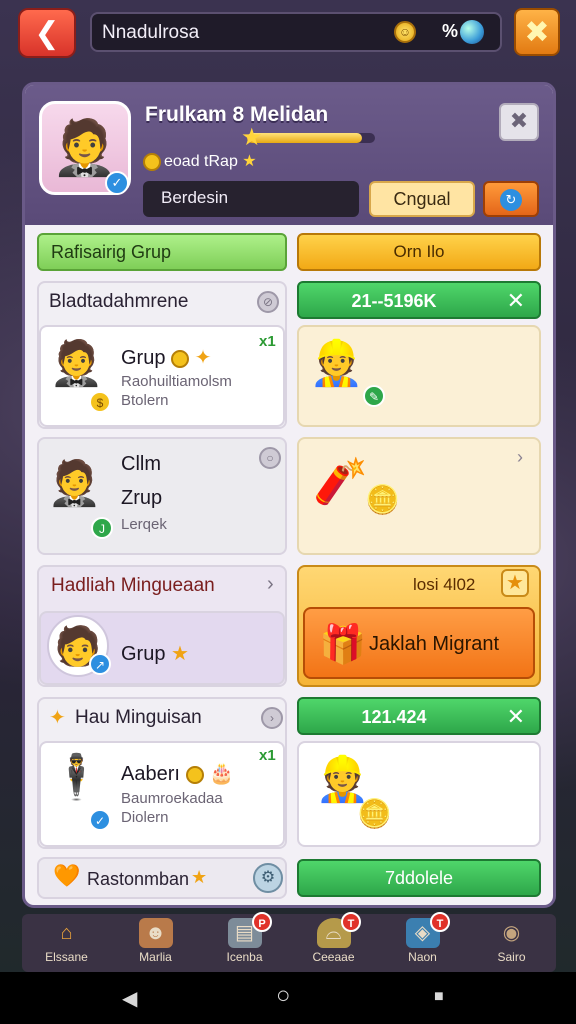 The height and width of the screenshot is (1024, 576). I want to click on counter-value: 121.424, so click(394, 717).